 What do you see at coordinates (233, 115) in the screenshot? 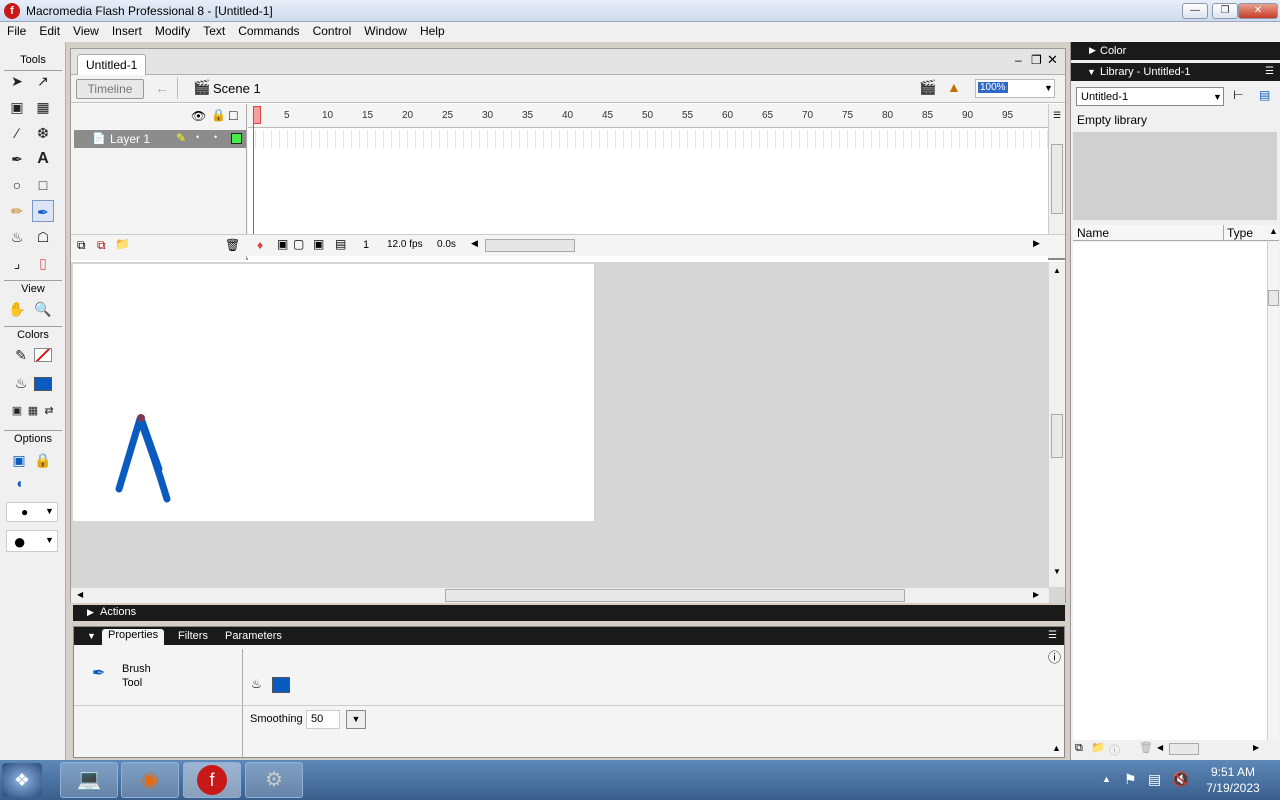
I see `outline-icon: □` at bounding box center [233, 115].